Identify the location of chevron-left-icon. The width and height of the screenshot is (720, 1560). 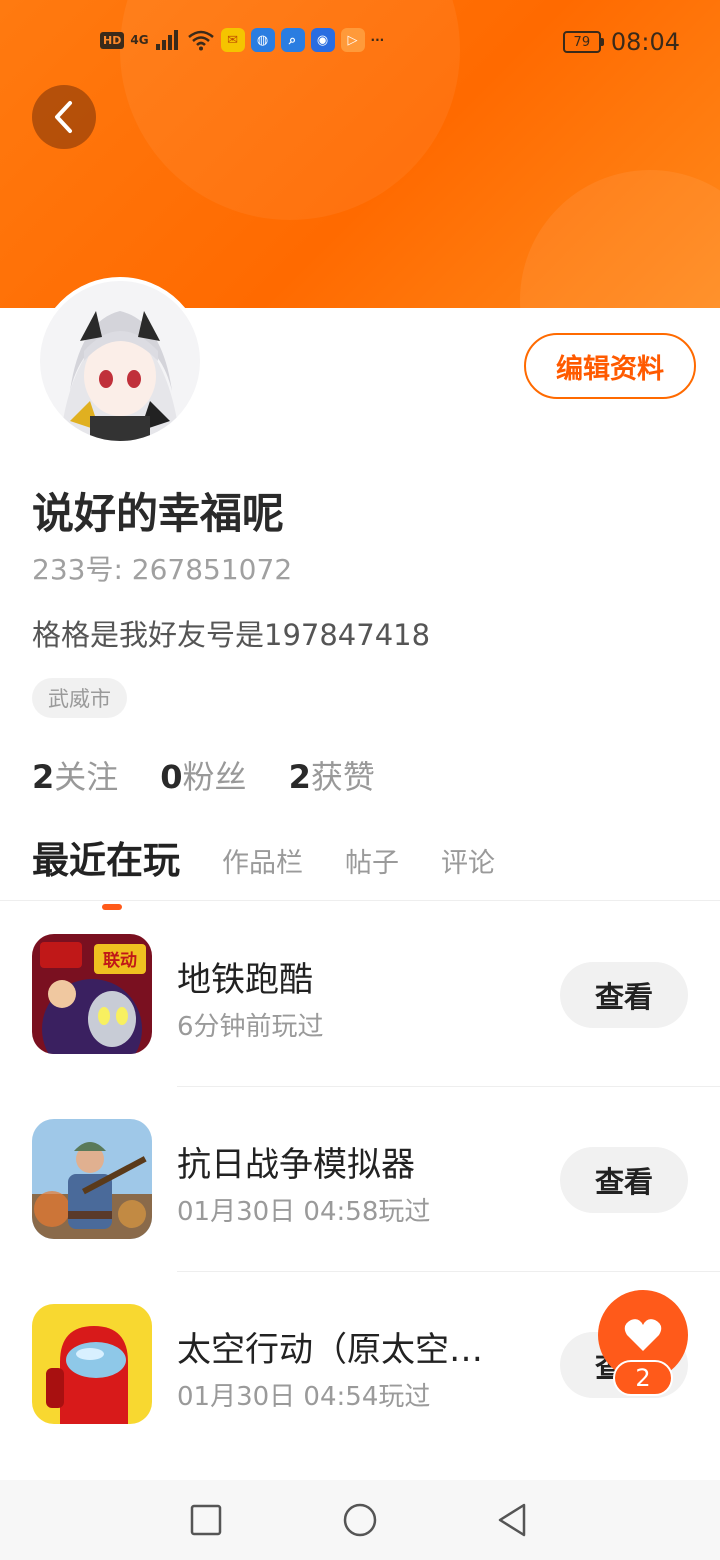
(63, 117).